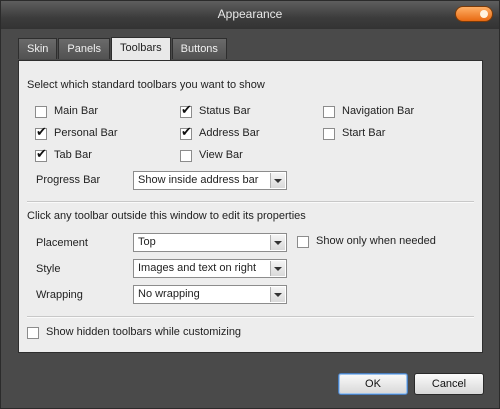 This screenshot has height=409, width=500. I want to click on start-bar-label: Start Bar, so click(364, 133).